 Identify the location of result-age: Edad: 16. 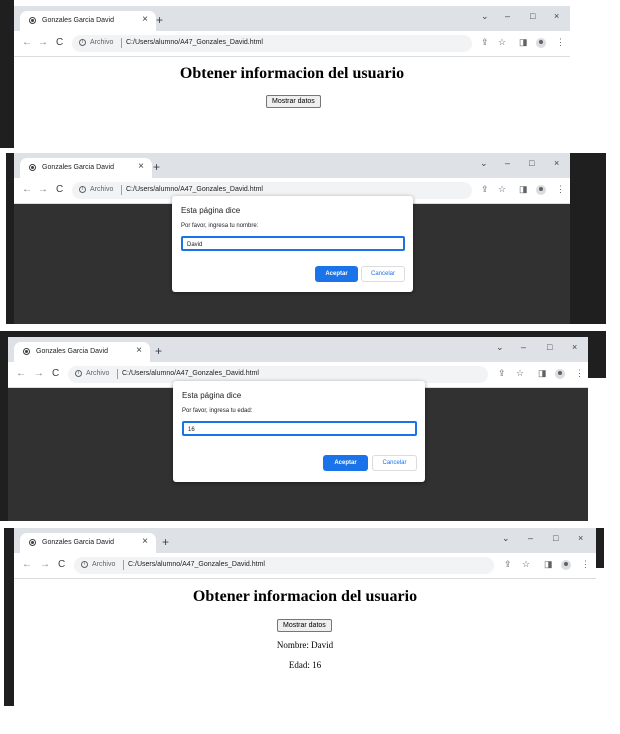
(305, 665).